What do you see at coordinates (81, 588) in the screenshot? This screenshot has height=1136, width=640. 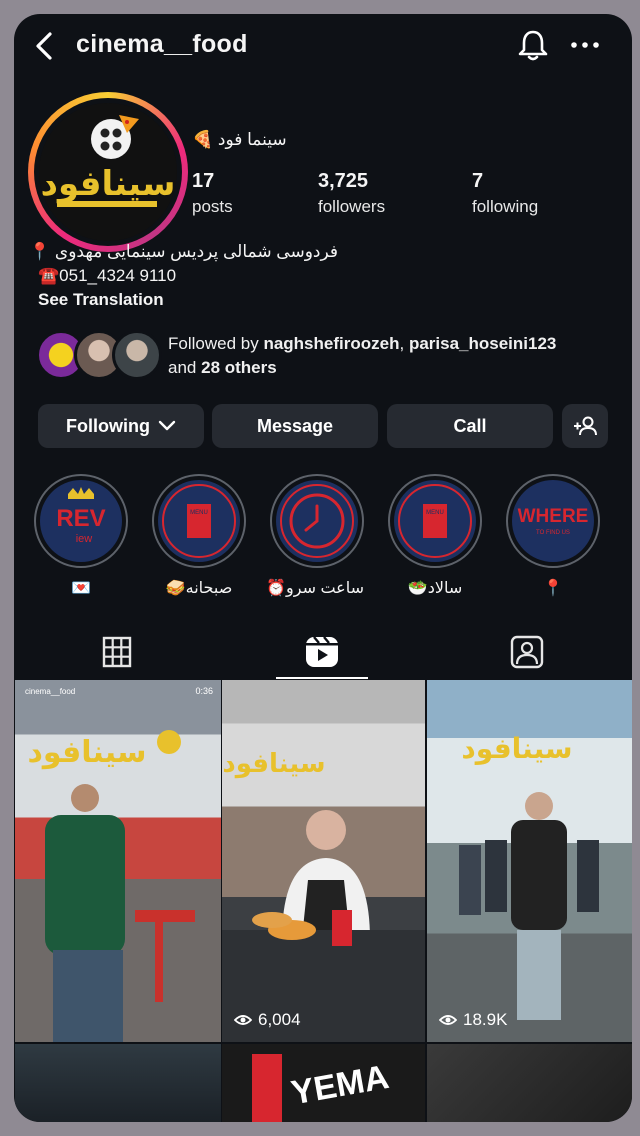 I see `highlight-review-caption: 💌` at bounding box center [81, 588].